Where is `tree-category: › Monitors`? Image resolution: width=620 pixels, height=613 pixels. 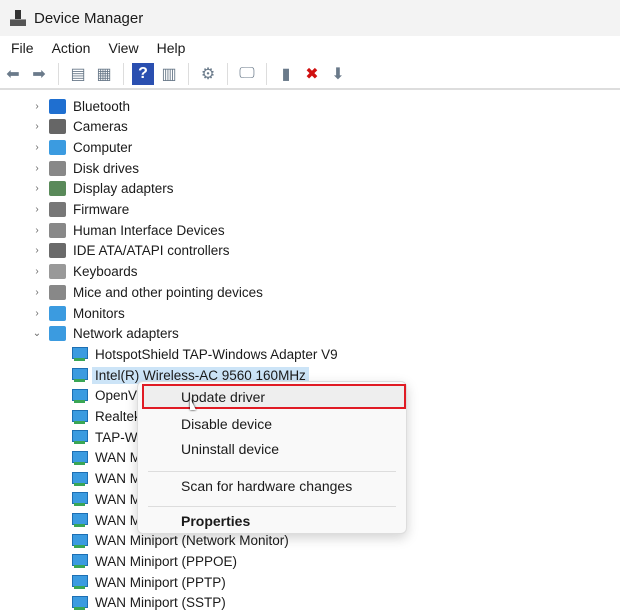 tree-category: › Monitors is located at coordinates (80, 313).